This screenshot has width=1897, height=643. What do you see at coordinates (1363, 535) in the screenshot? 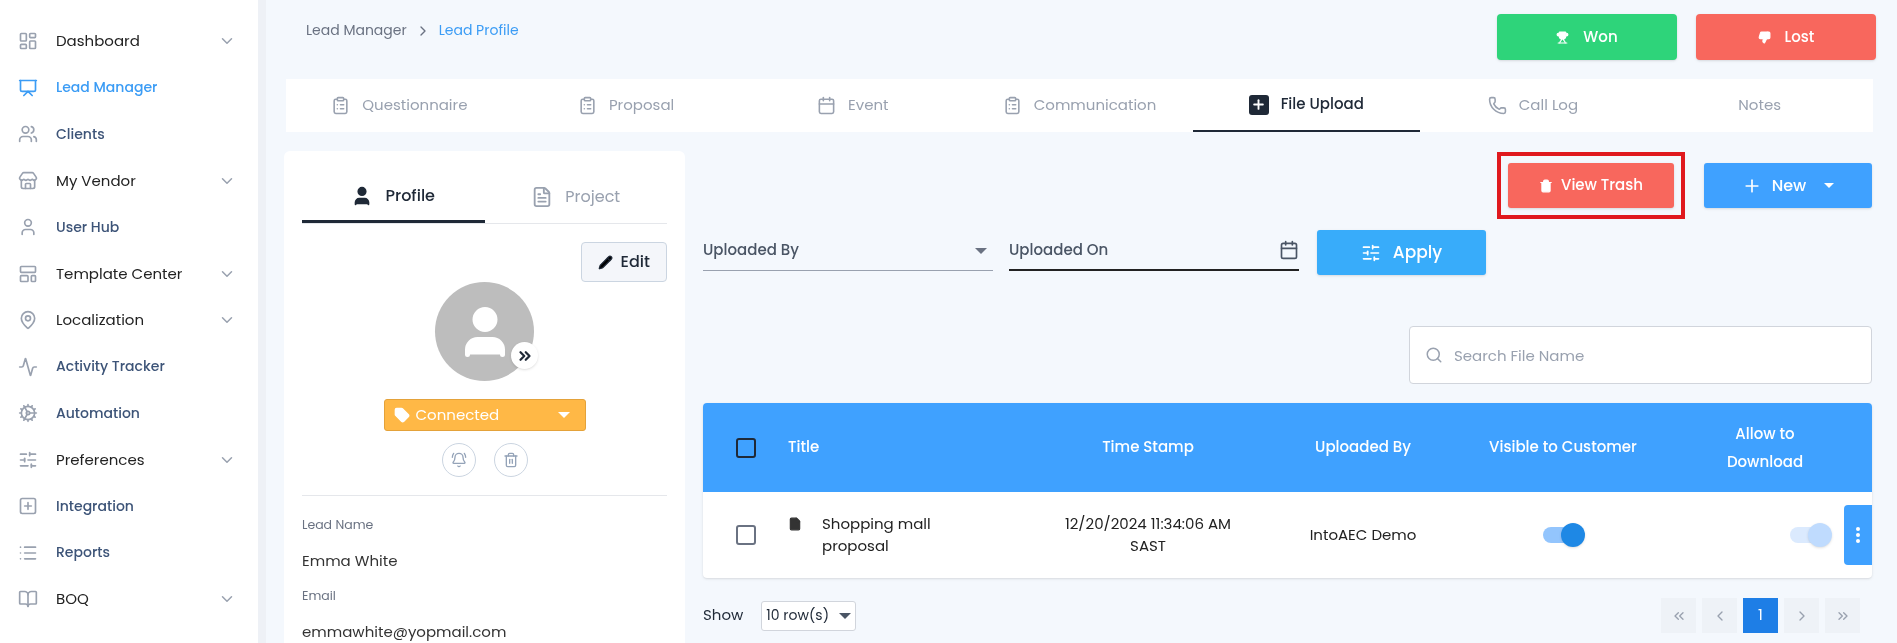
I see `table-cell: IntoAEC Demo` at bounding box center [1363, 535].